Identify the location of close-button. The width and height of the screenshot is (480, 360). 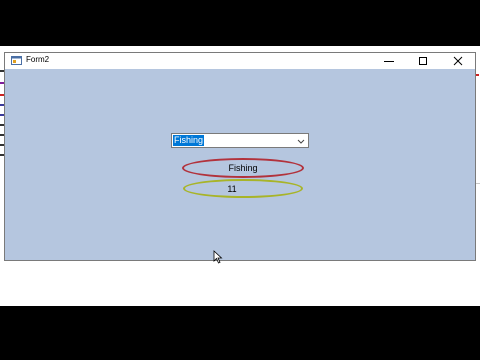
(458, 61).